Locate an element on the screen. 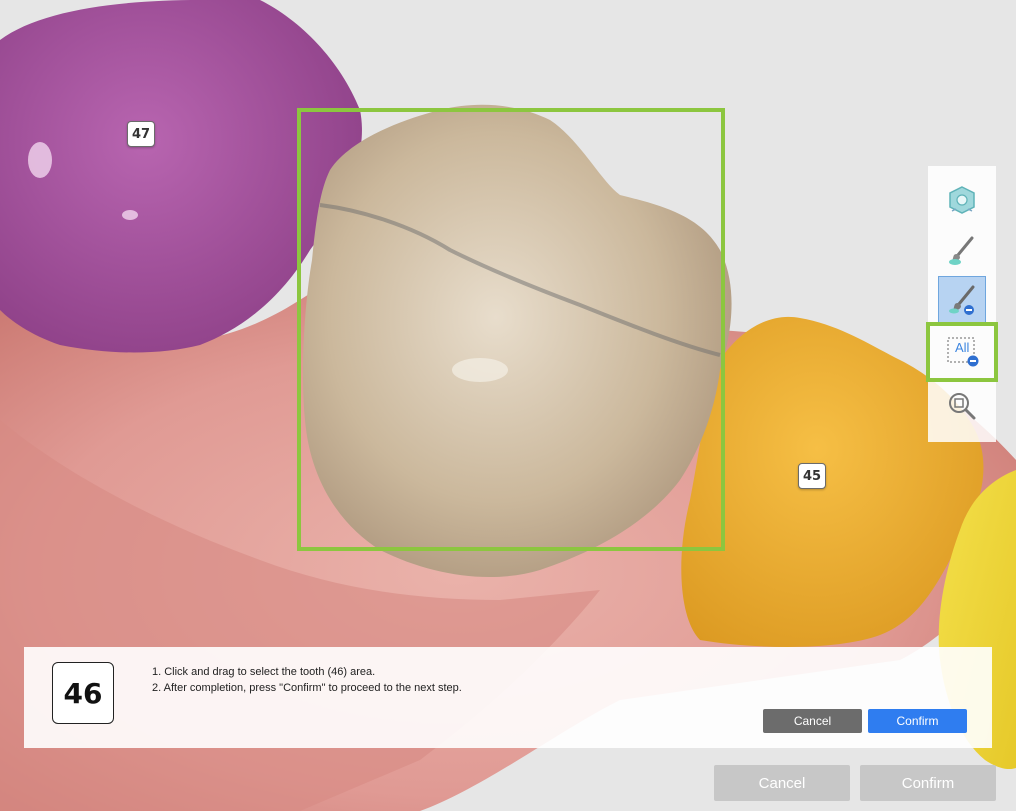 The width and height of the screenshot is (1016, 811). select-all-label: All is located at coordinates (962, 347).